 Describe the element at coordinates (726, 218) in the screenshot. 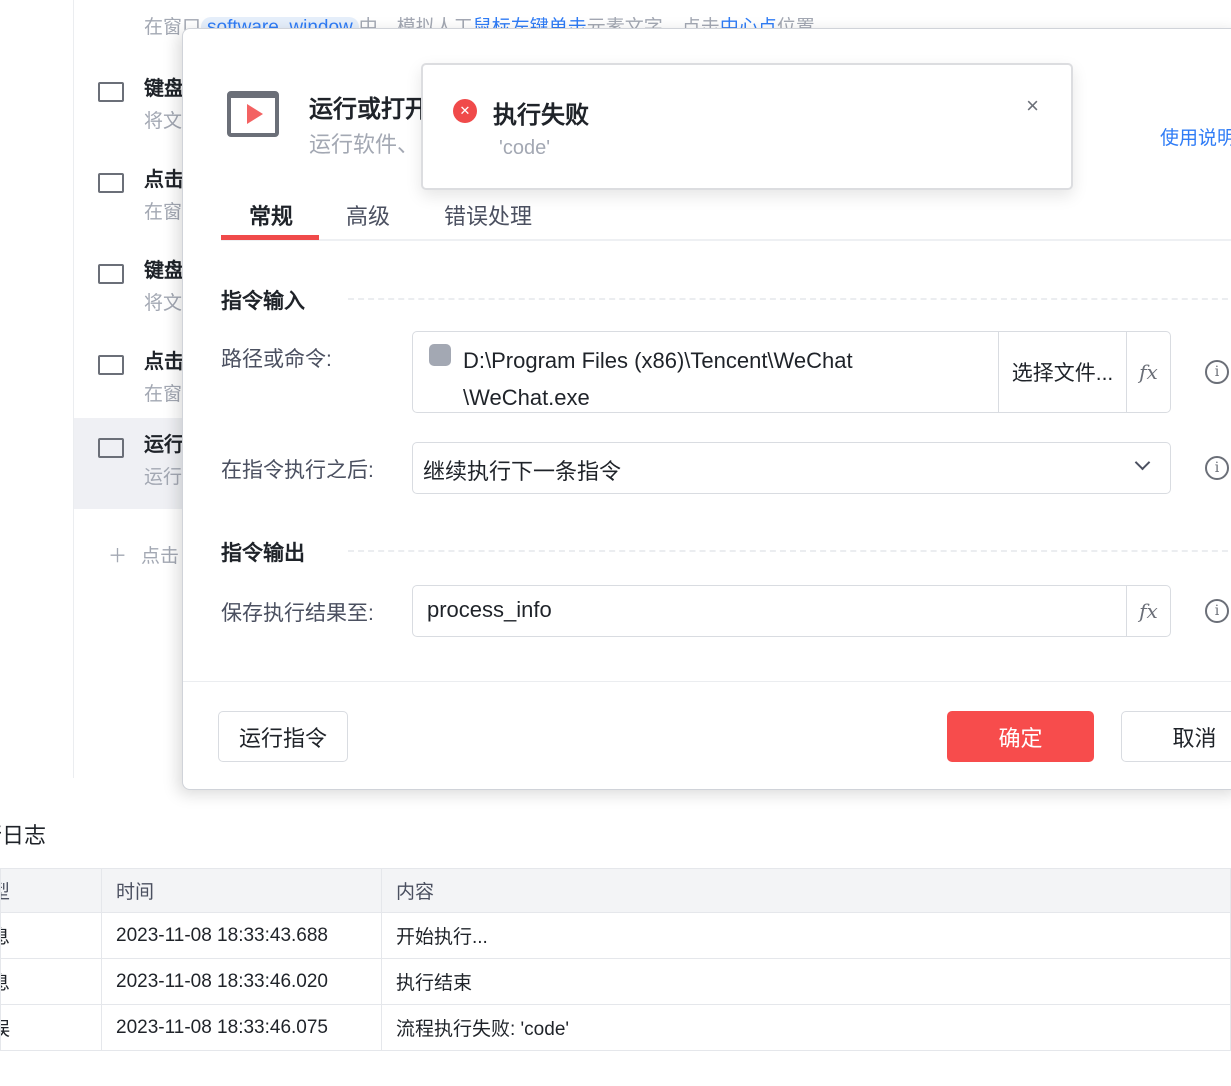

I see `tab-bar: 常规 高级 错误处理` at that location.